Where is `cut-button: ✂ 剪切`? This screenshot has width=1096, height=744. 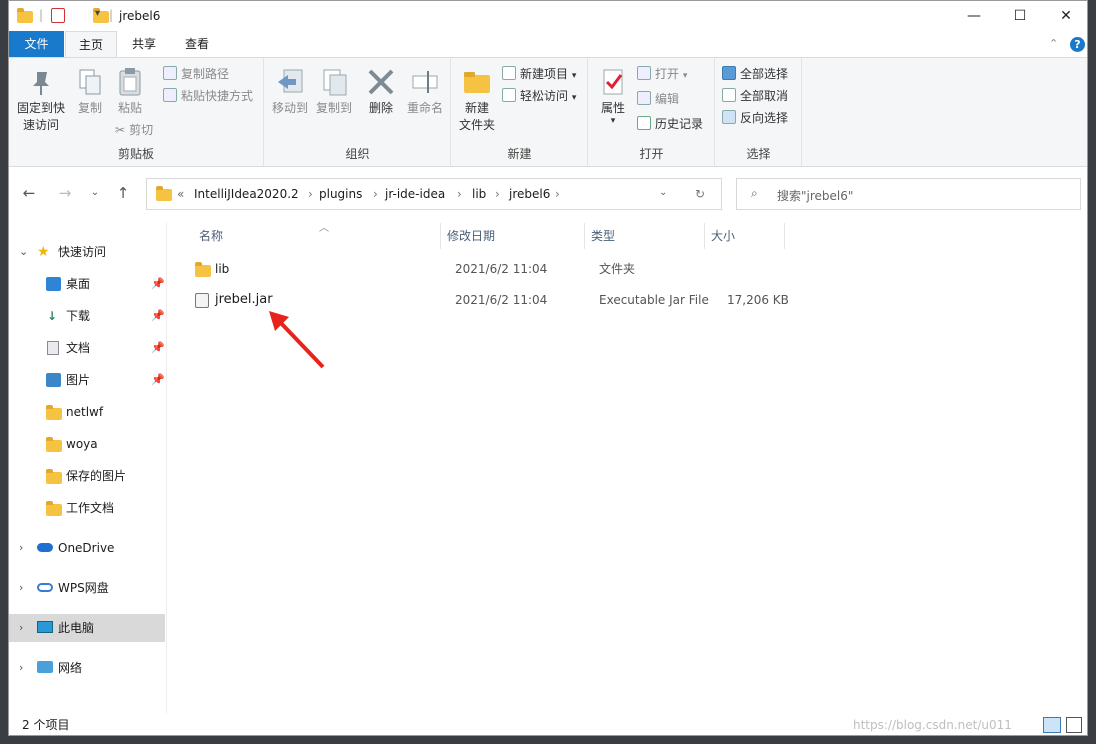 cut-button: ✂ 剪切 is located at coordinates (134, 130).